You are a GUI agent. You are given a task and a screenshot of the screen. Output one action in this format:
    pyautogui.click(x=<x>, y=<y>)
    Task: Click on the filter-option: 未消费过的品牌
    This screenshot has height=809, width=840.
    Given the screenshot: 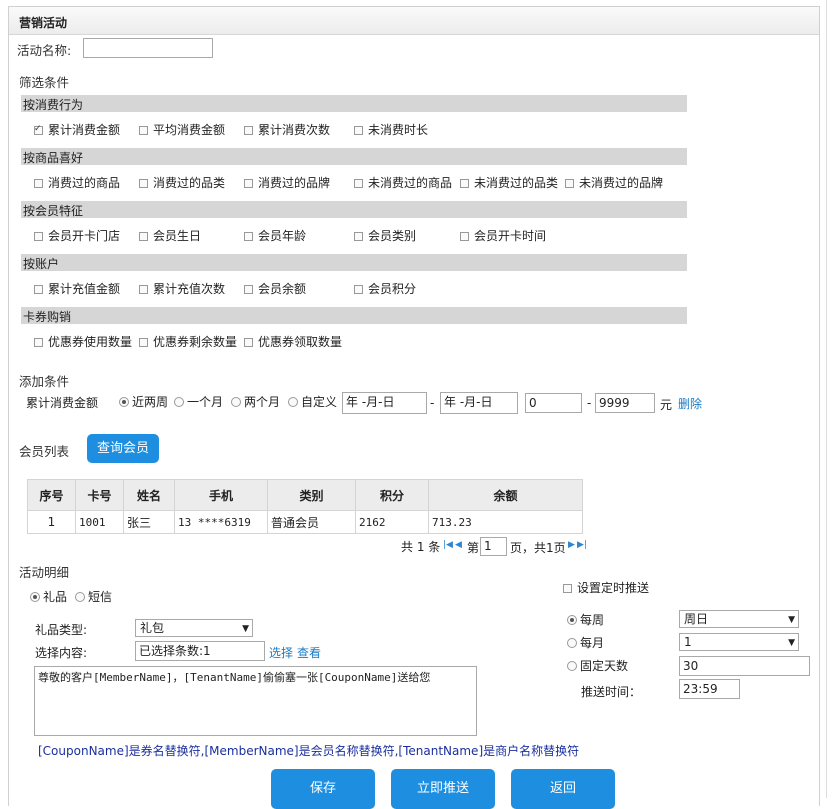 What is the action you would take?
    pyautogui.click(x=614, y=183)
    